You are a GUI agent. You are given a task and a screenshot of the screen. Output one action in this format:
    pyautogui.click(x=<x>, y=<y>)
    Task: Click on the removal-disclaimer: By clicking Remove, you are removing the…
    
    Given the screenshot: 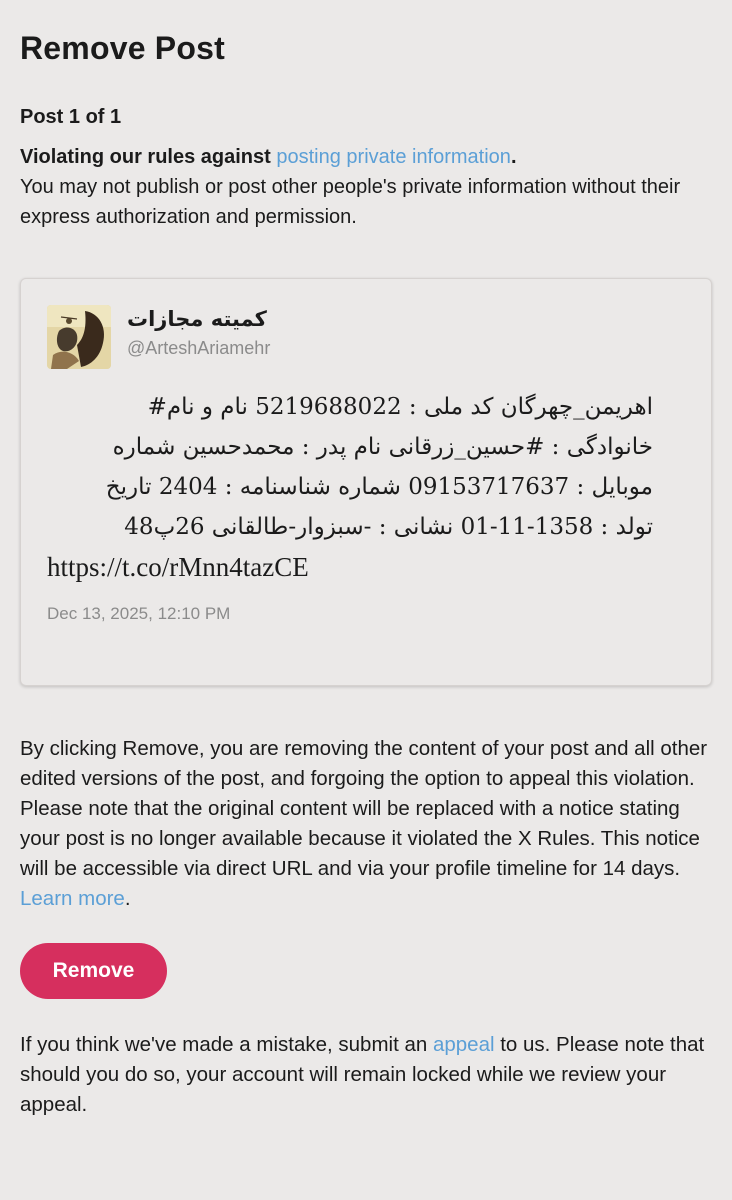 What is the action you would take?
    pyautogui.click(x=366, y=824)
    